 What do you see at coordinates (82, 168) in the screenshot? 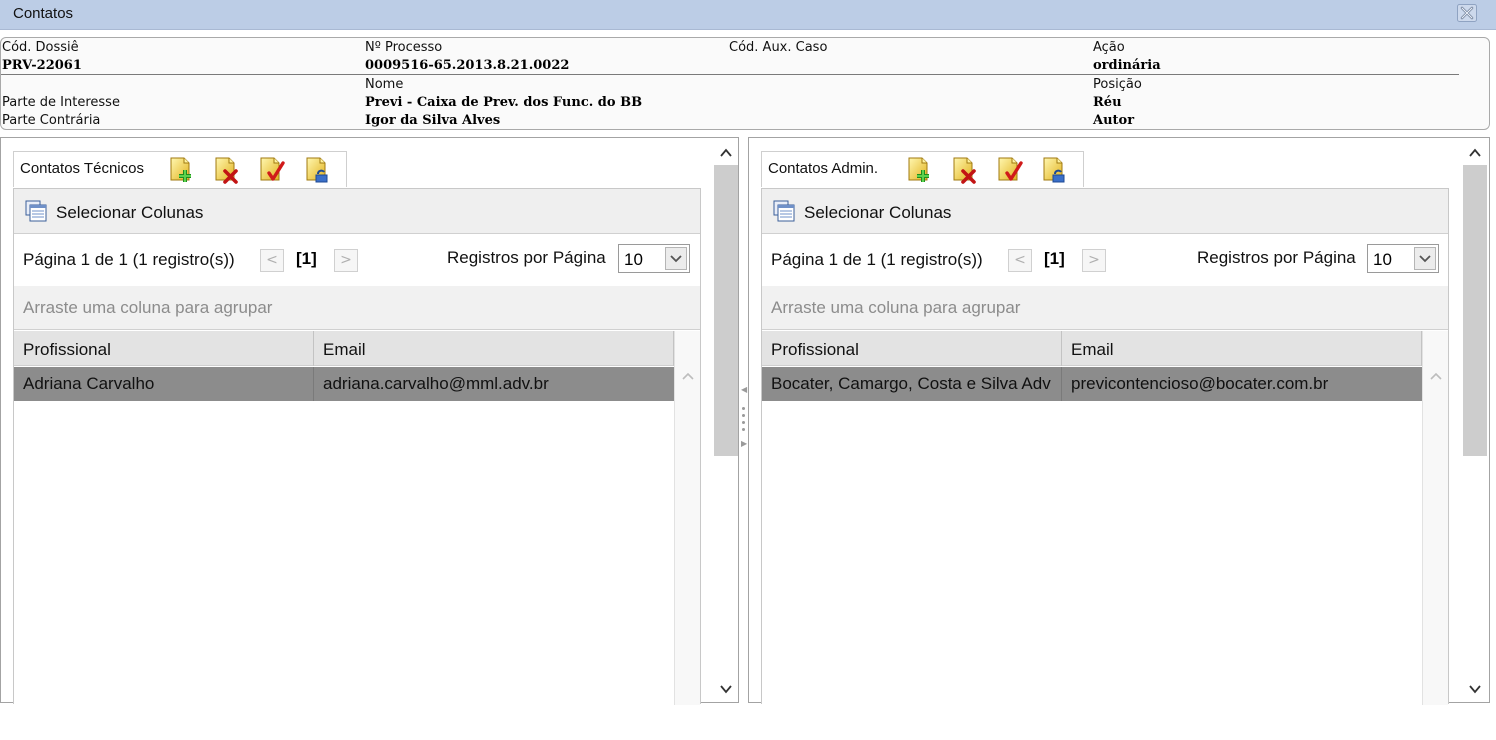
I see `contatos-tecnicos-title: Contatos Técnicos` at bounding box center [82, 168].